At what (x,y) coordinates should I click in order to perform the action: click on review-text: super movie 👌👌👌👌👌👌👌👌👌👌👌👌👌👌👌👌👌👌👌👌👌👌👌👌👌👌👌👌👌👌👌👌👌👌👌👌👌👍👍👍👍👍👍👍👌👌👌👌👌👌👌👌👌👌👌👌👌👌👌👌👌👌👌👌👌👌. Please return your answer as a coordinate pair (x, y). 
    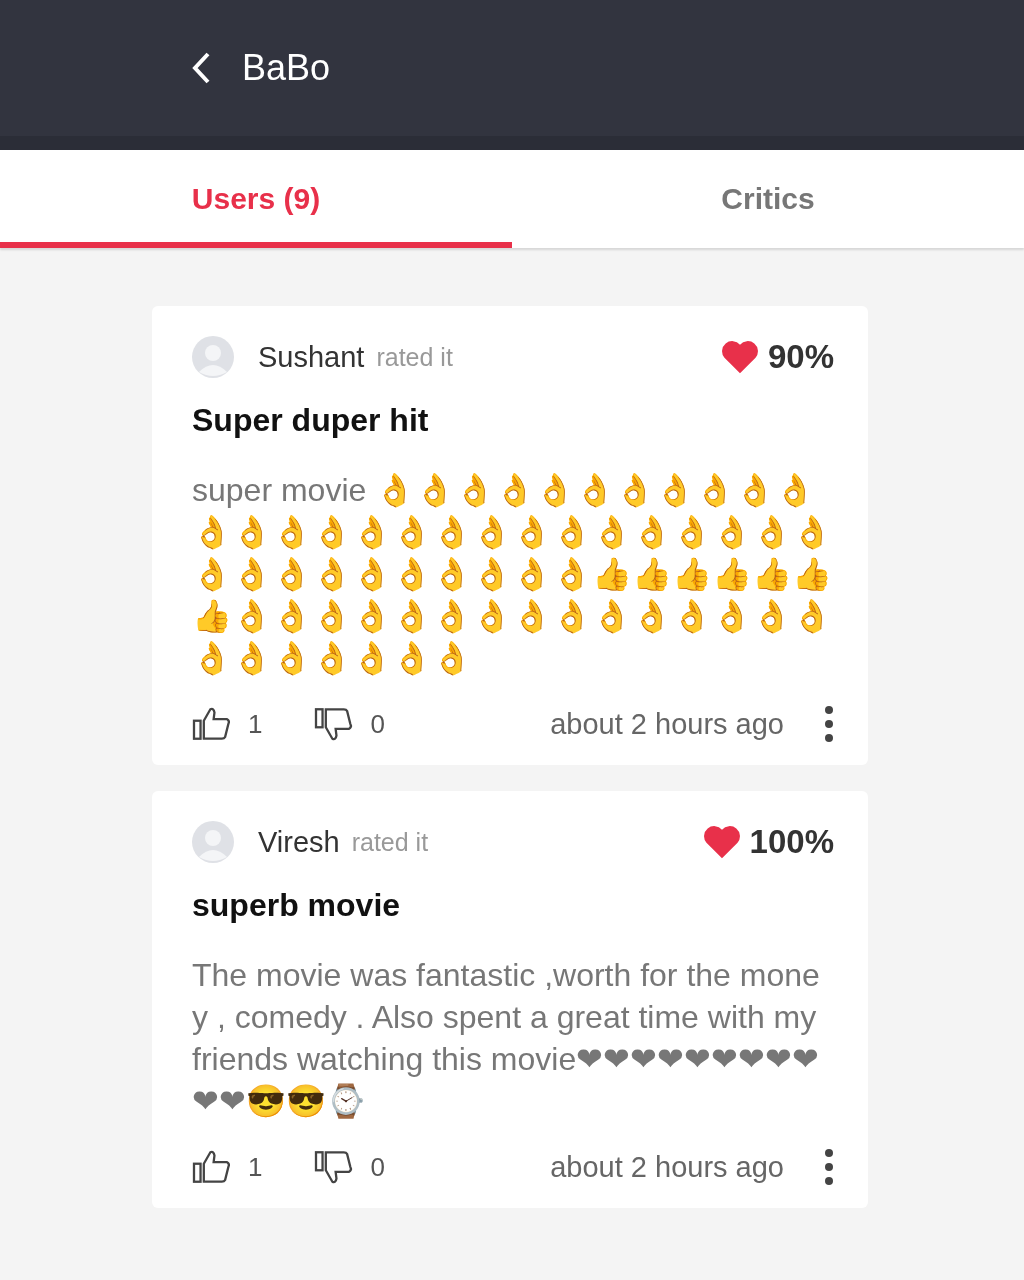
    Looking at the image, I should click on (512, 574).